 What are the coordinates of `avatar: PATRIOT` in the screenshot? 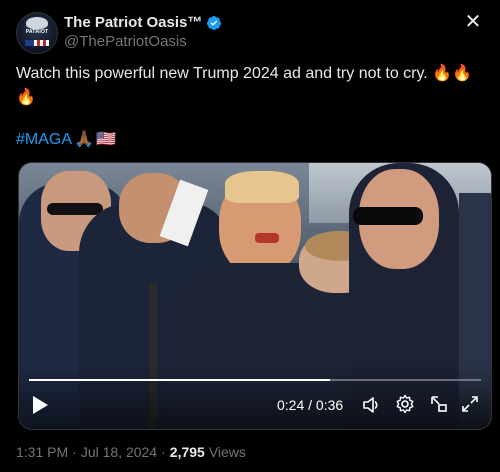 It's located at (37, 33).